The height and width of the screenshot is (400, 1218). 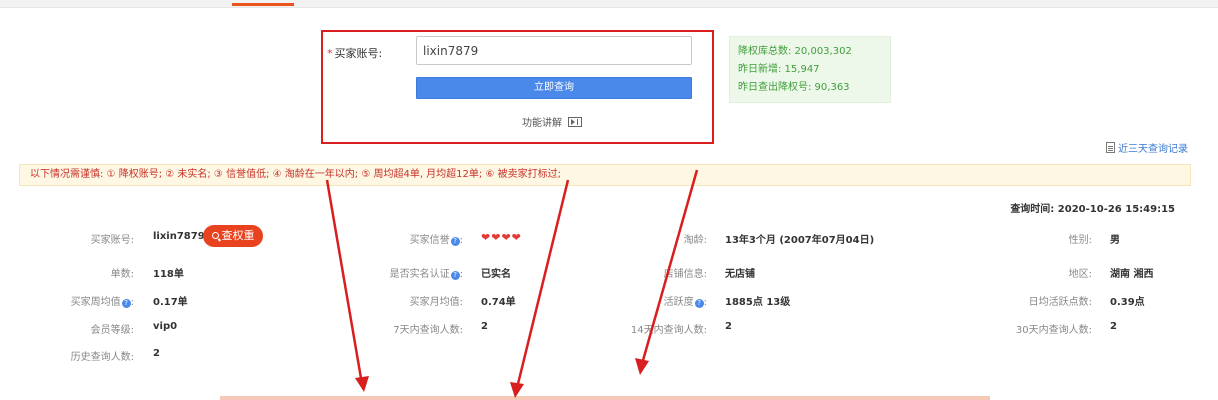 What do you see at coordinates (554, 50) in the screenshot?
I see `account-input` at bounding box center [554, 50].